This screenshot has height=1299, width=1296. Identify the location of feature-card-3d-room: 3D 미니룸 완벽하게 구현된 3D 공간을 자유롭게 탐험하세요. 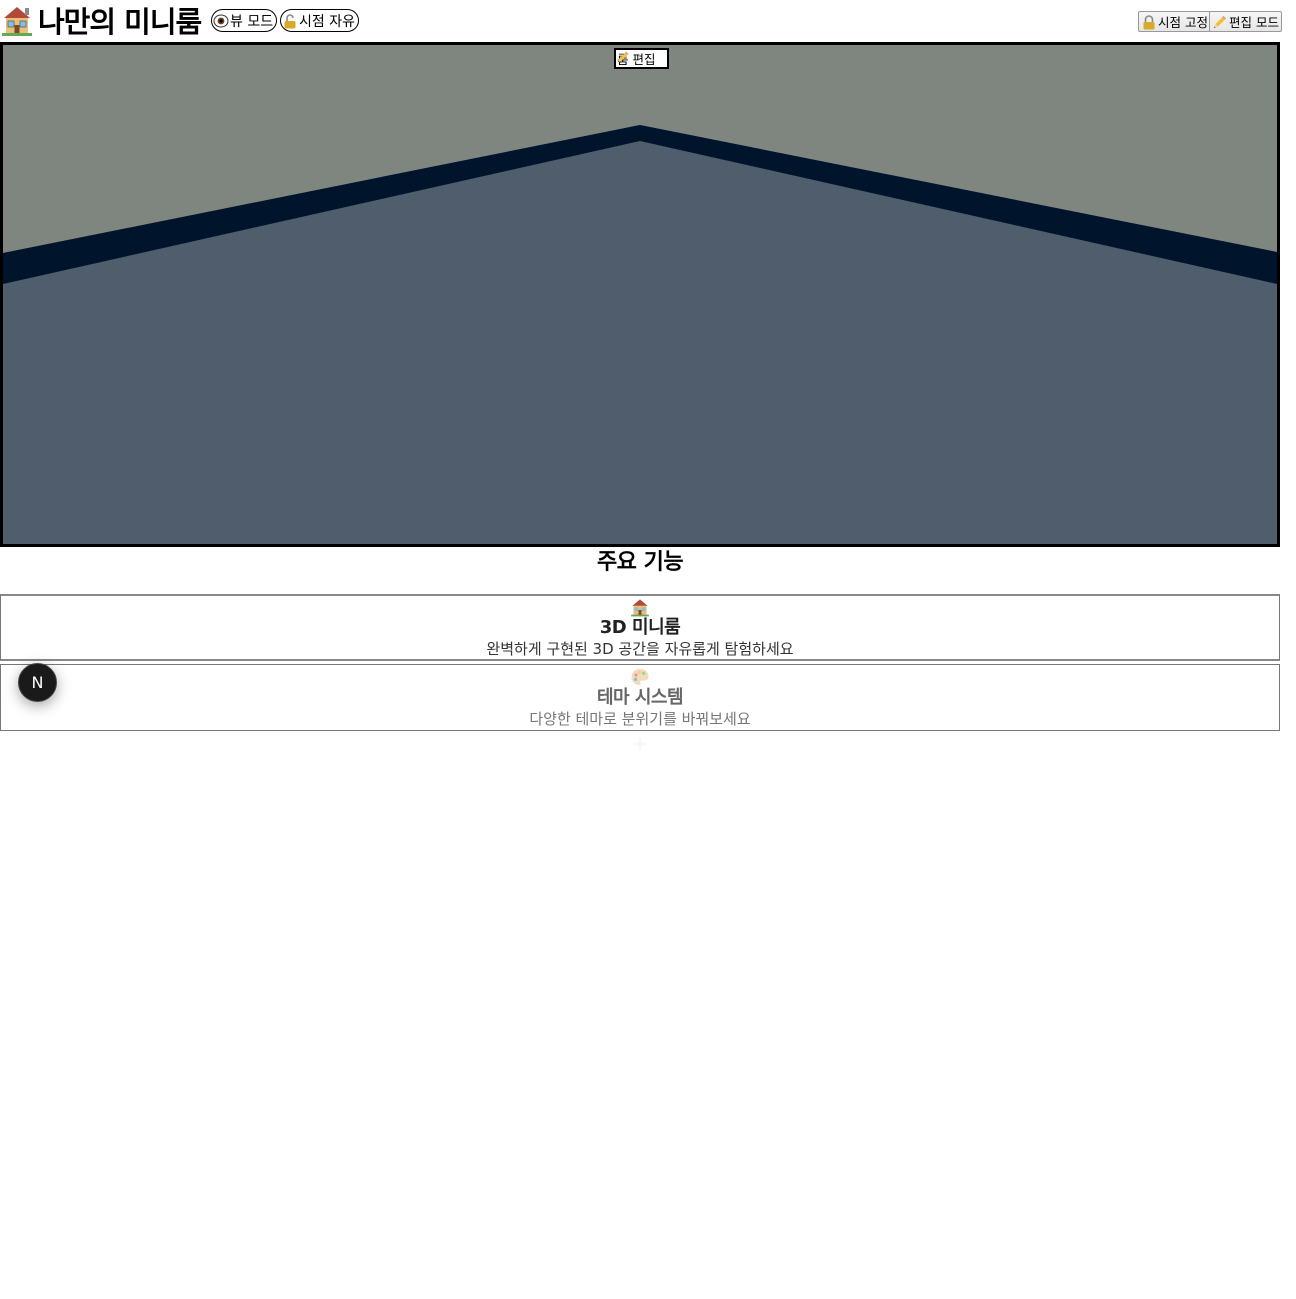
(640, 627).